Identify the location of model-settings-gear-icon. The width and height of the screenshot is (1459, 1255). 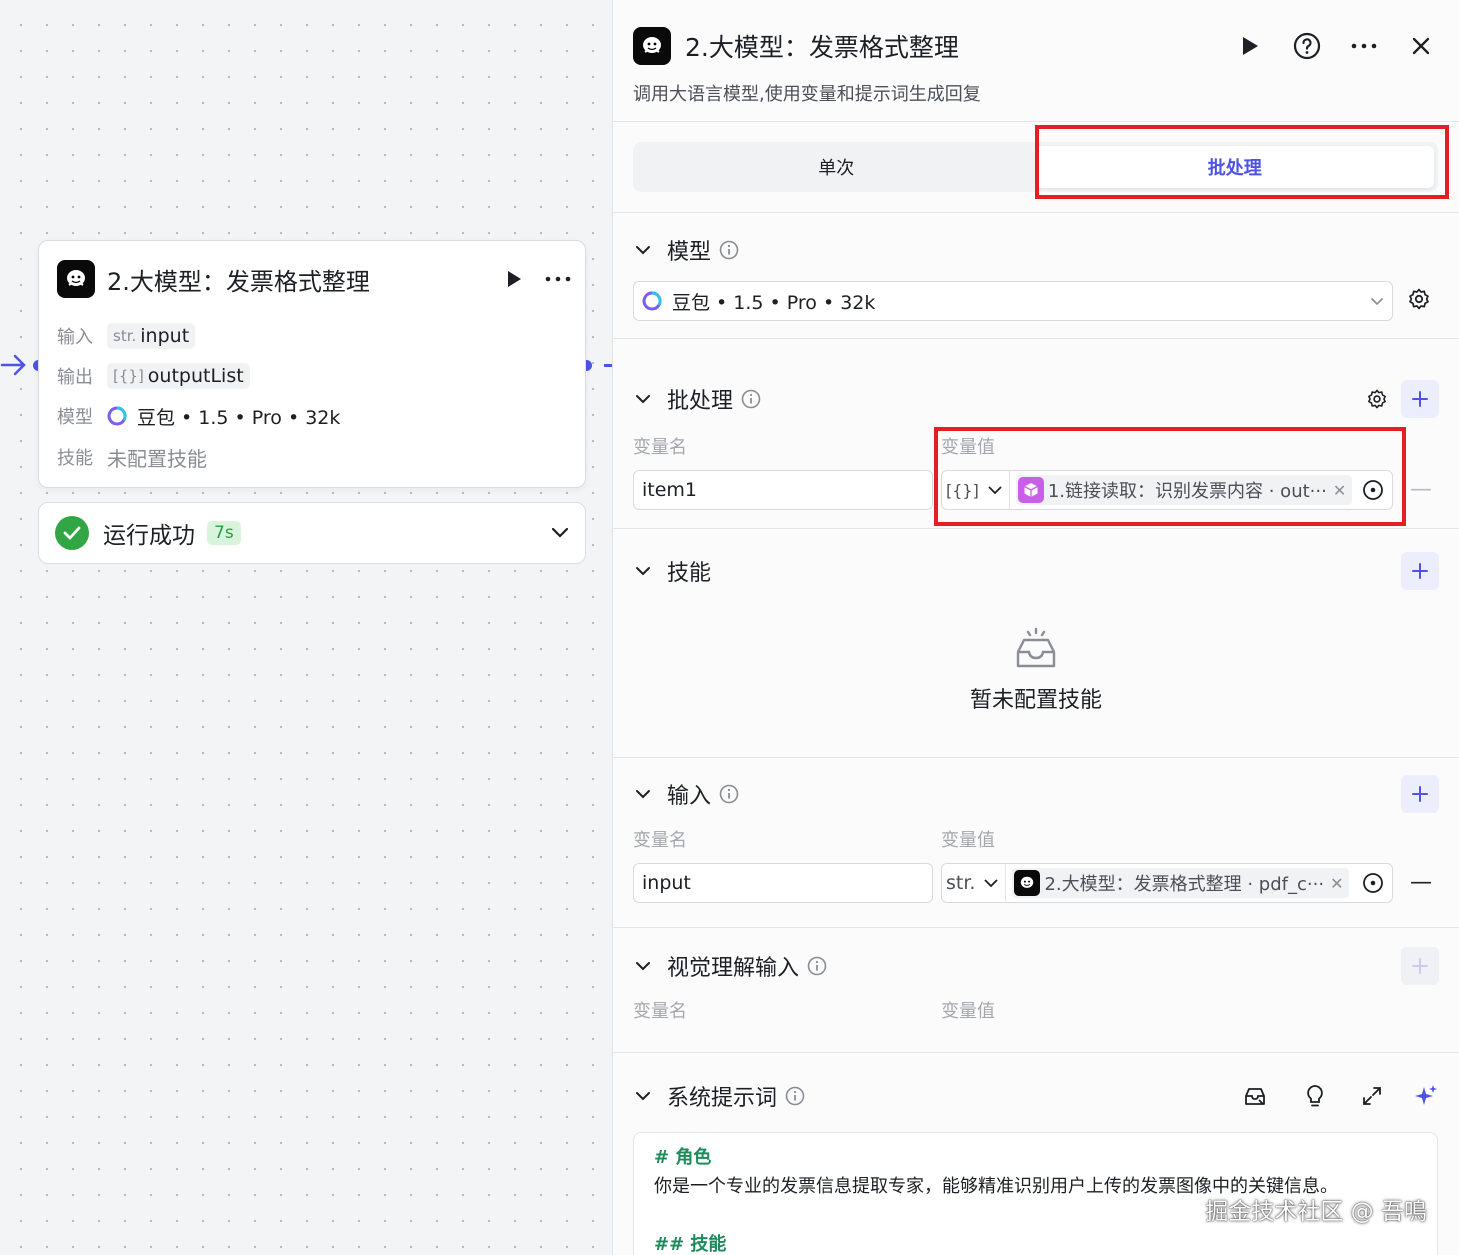
(1419, 299).